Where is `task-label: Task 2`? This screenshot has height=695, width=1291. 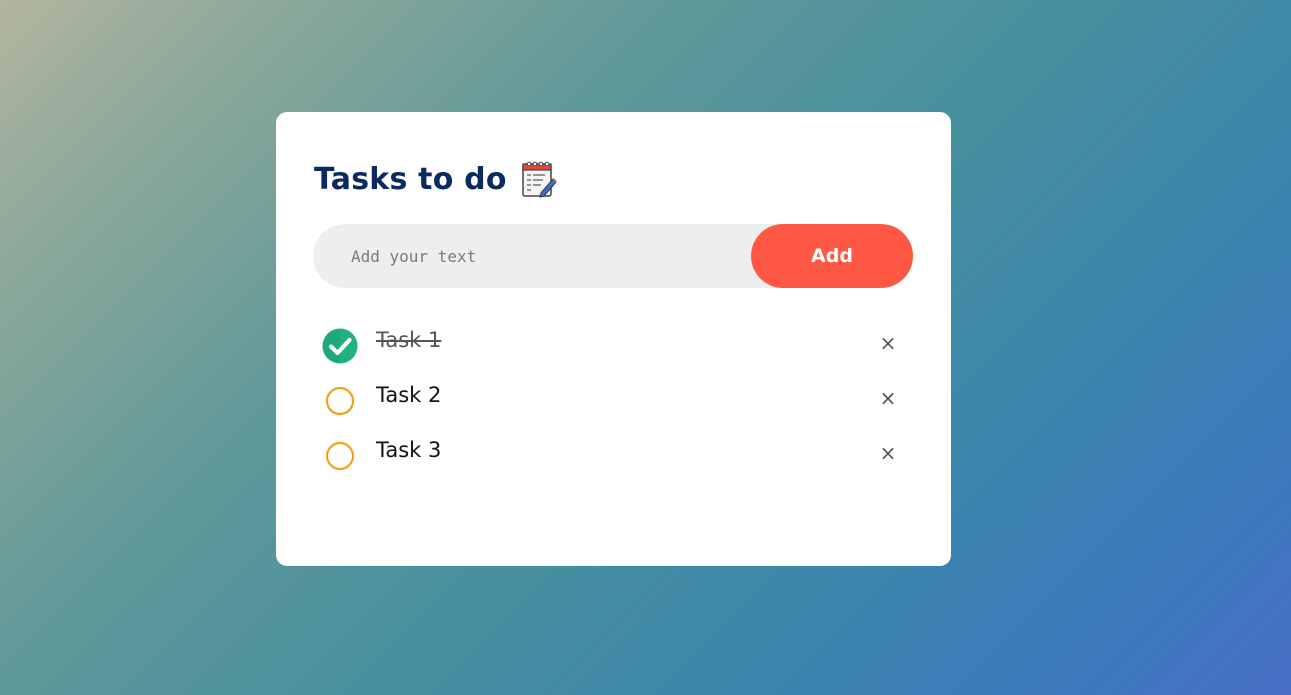 task-label: Task 2 is located at coordinates (409, 395).